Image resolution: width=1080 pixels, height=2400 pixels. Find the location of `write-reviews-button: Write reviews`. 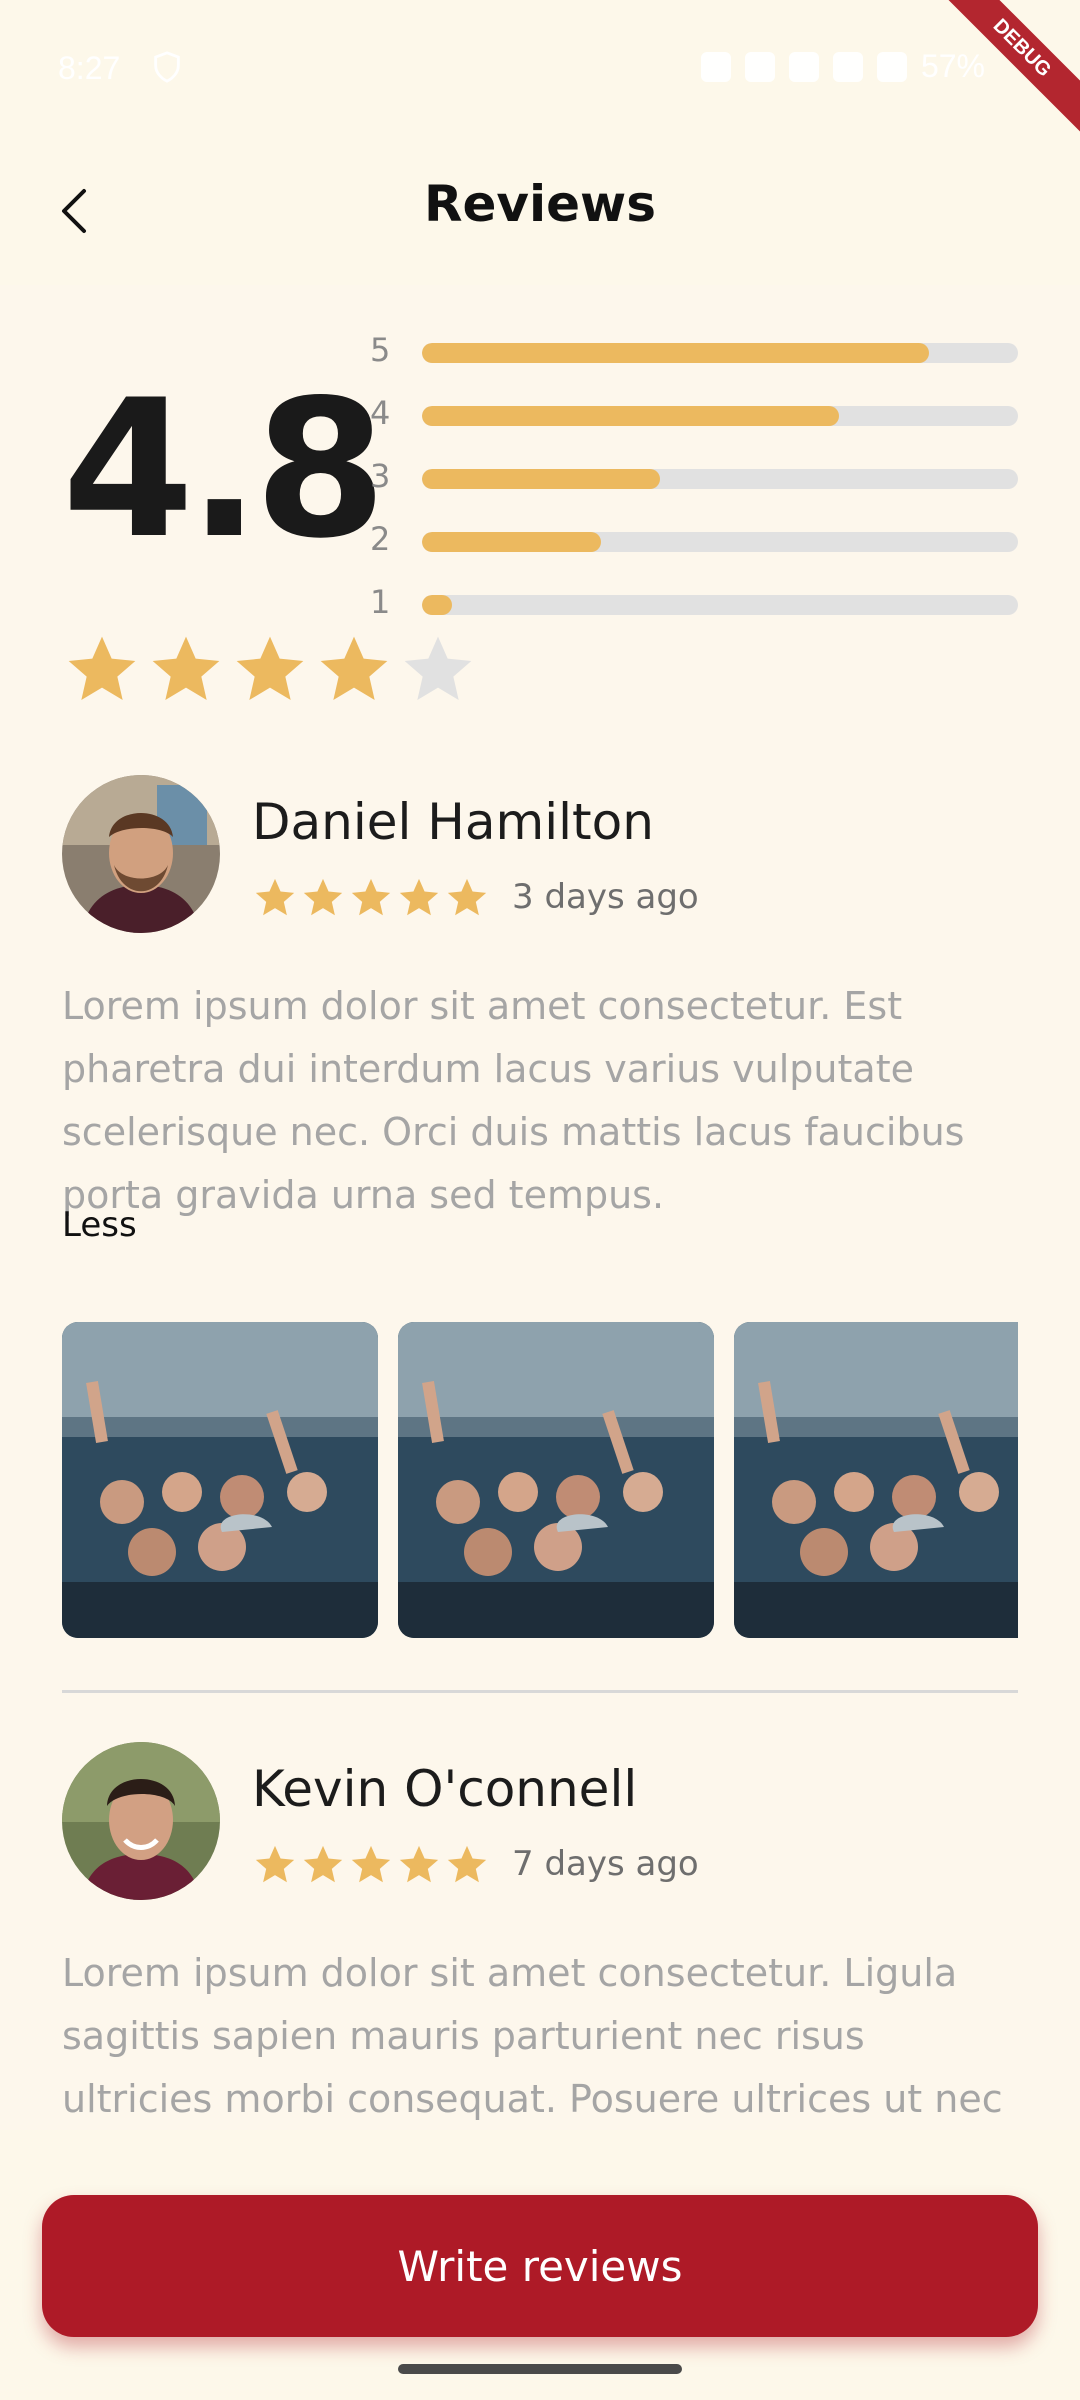

write-reviews-button: Write reviews is located at coordinates (540, 2266).